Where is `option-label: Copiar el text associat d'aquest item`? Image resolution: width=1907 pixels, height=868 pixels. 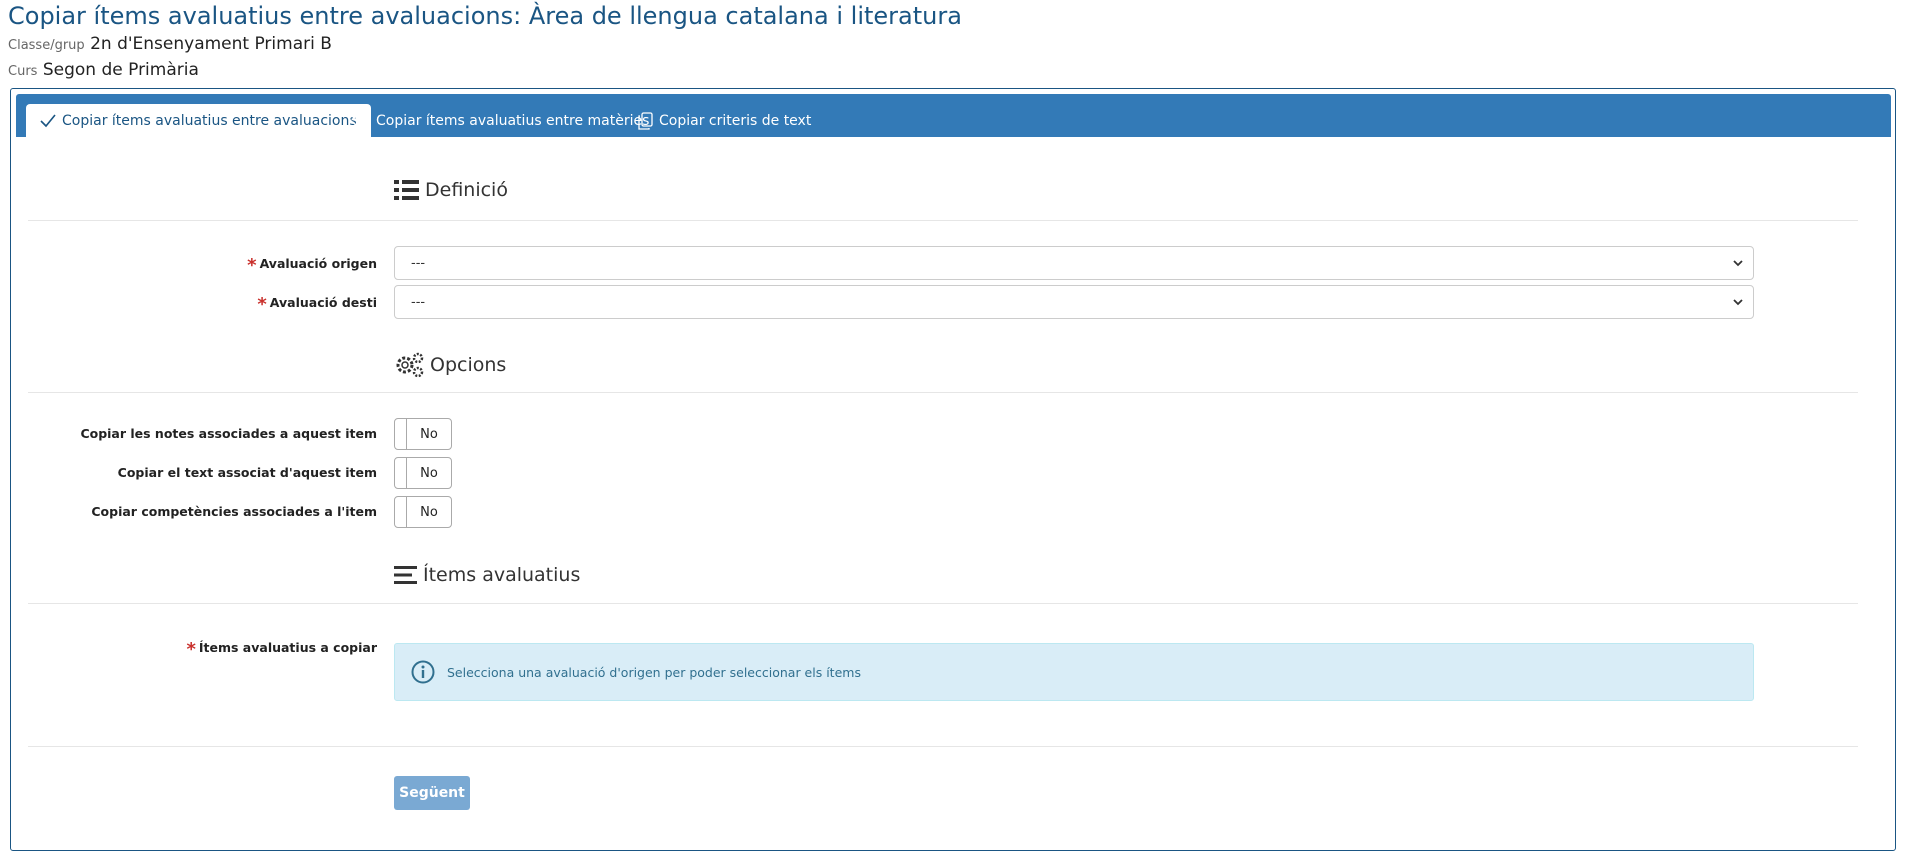
option-label: Copiar el text associat d'aquest item is located at coordinates (247, 472).